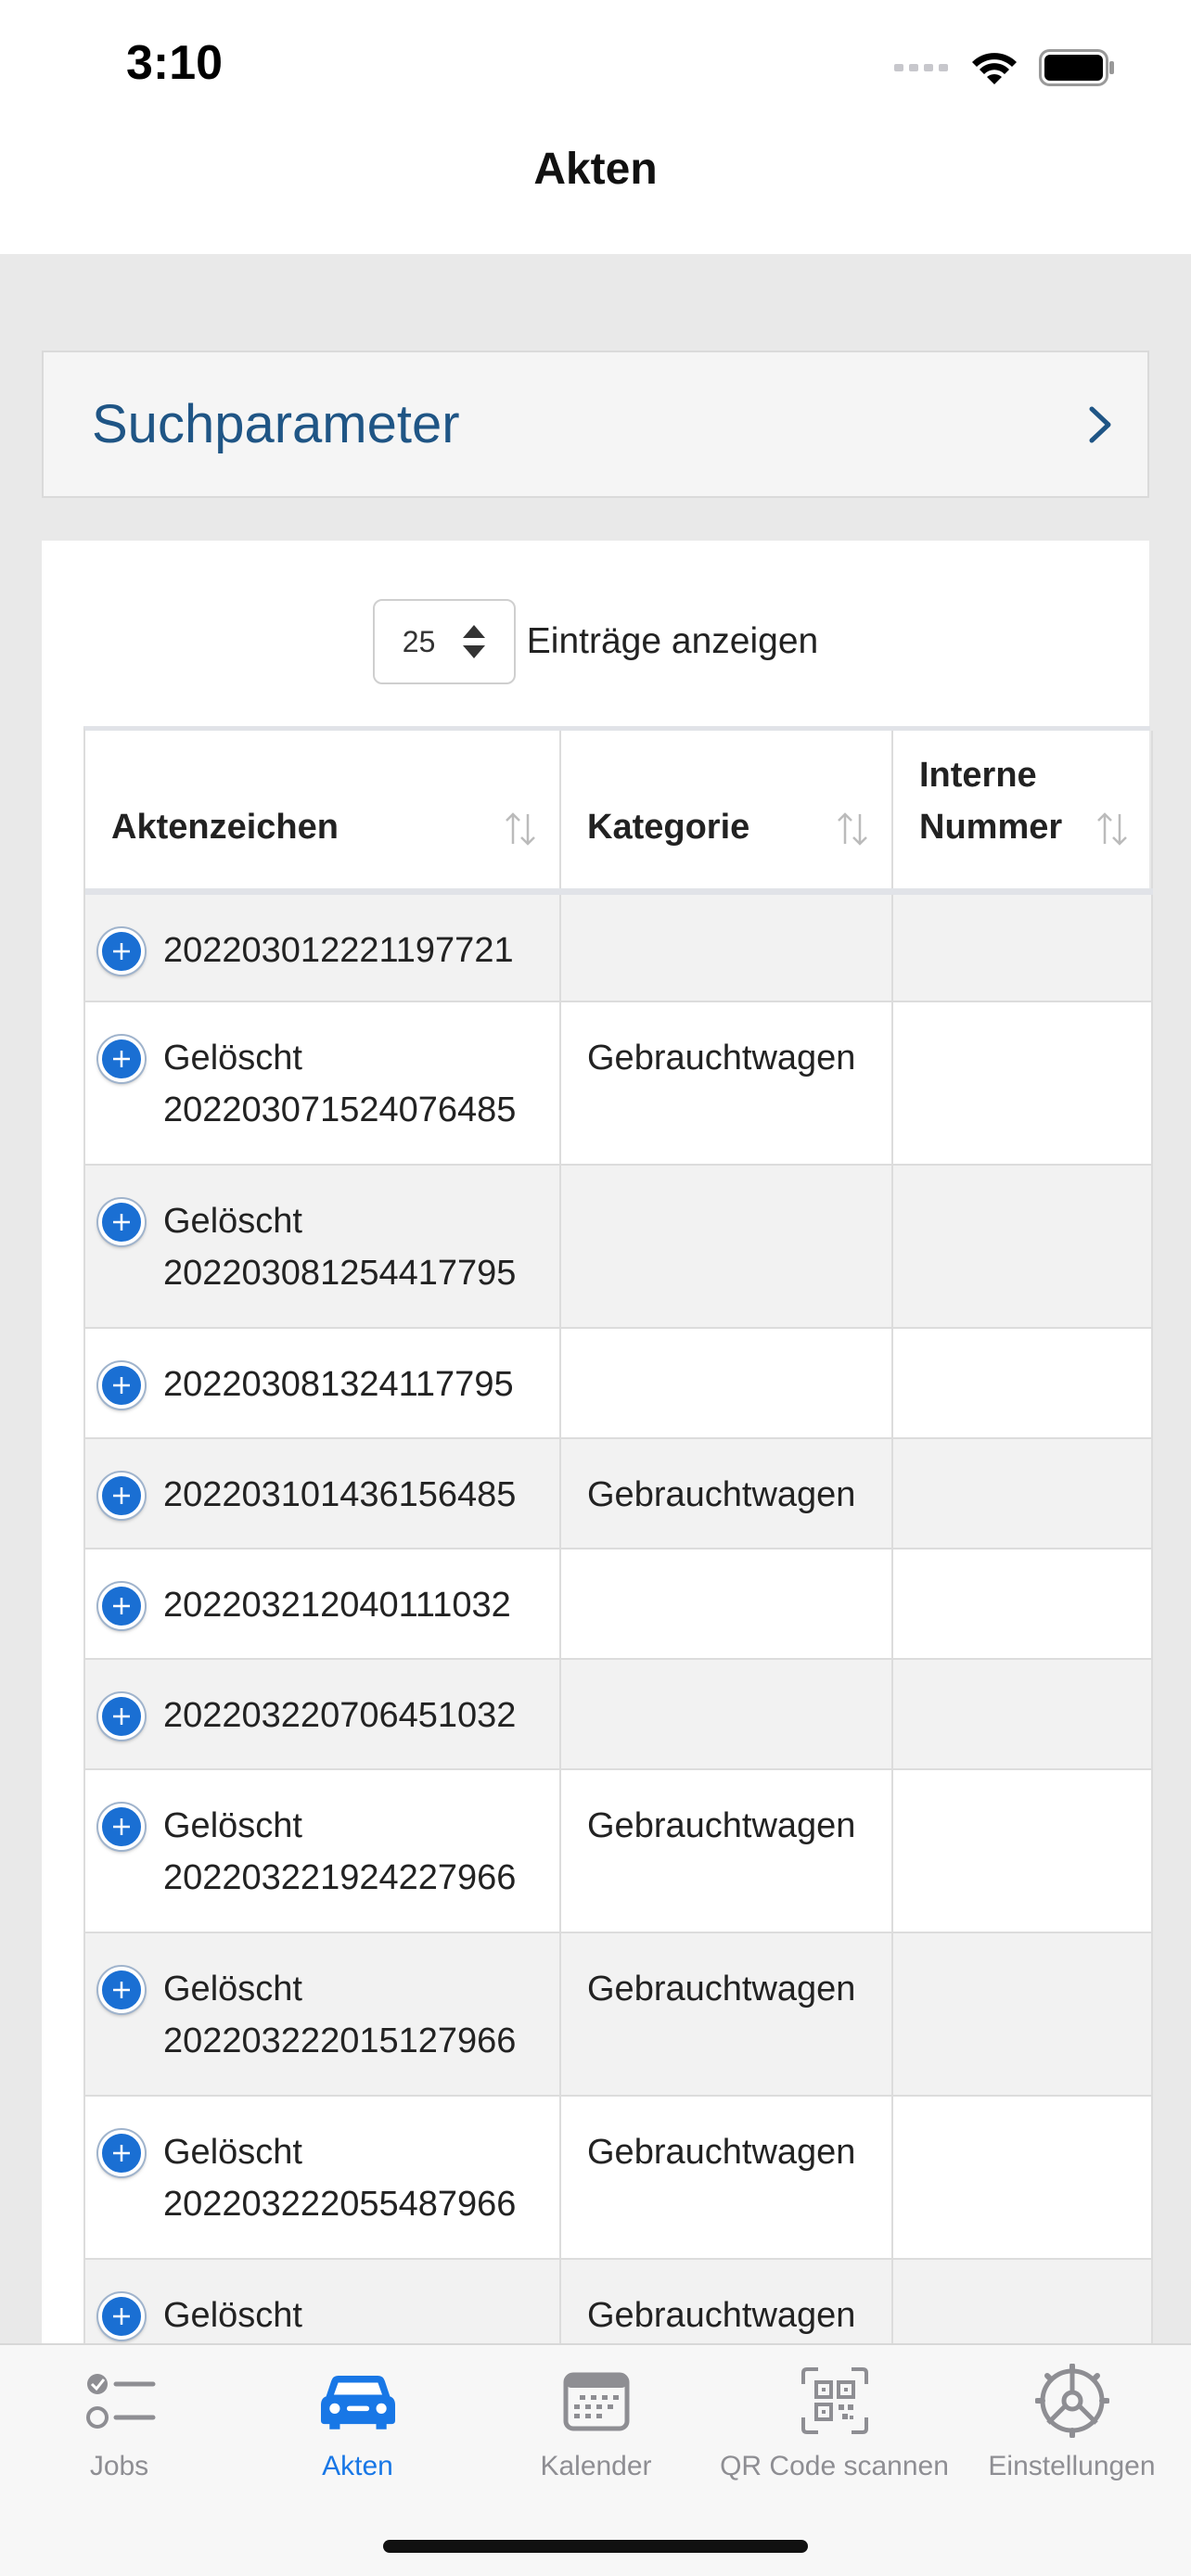 The height and width of the screenshot is (2576, 1191). I want to click on tab-jobs: Jobs, so click(119, 2433).